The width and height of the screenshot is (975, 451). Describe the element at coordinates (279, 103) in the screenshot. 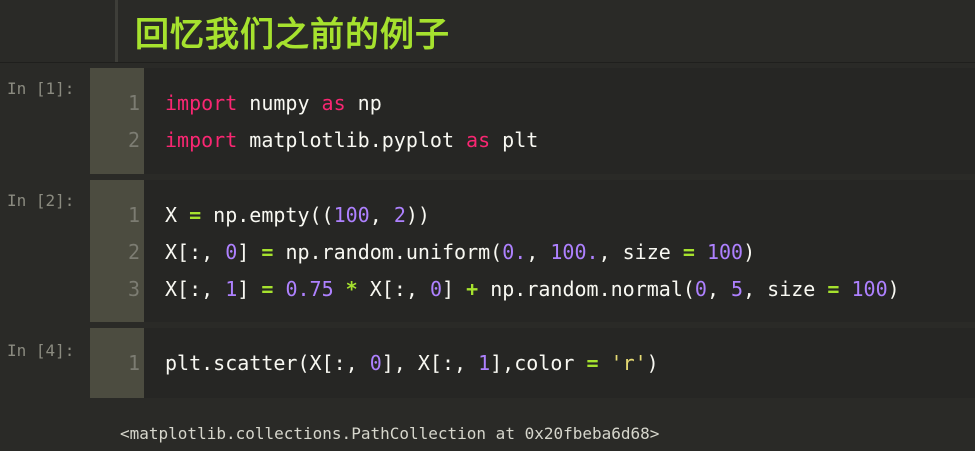

I see `code-text: numpy` at that location.